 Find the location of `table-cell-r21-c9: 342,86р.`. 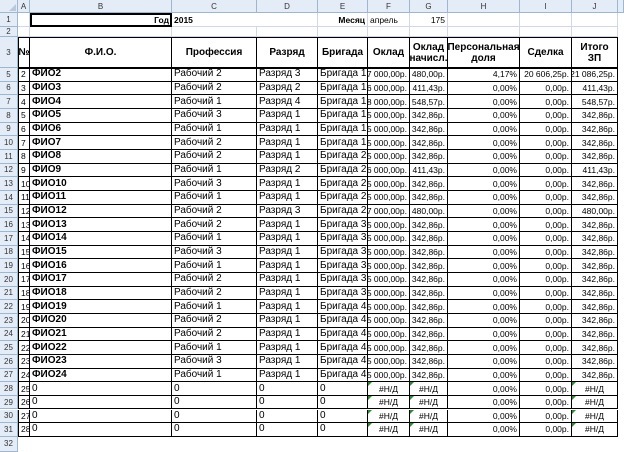

table-cell-r21-c9: 342,86р. is located at coordinates (595, 334).